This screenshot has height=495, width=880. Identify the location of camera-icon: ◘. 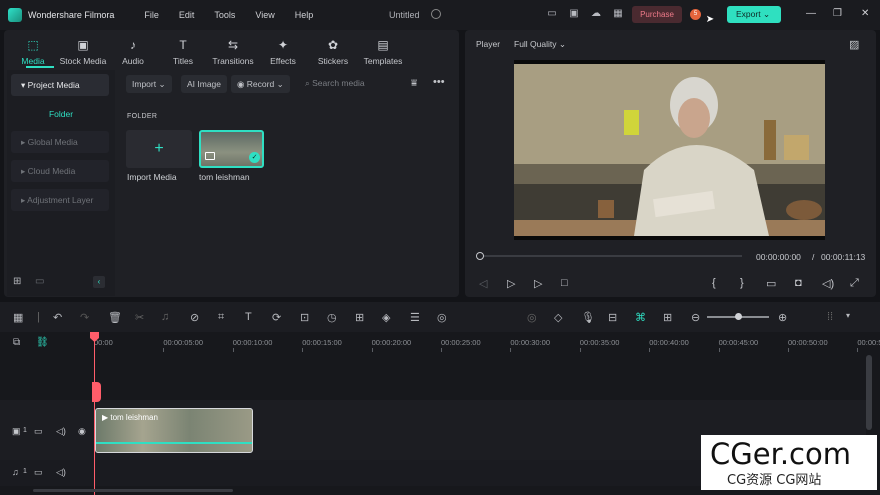
(798, 283).